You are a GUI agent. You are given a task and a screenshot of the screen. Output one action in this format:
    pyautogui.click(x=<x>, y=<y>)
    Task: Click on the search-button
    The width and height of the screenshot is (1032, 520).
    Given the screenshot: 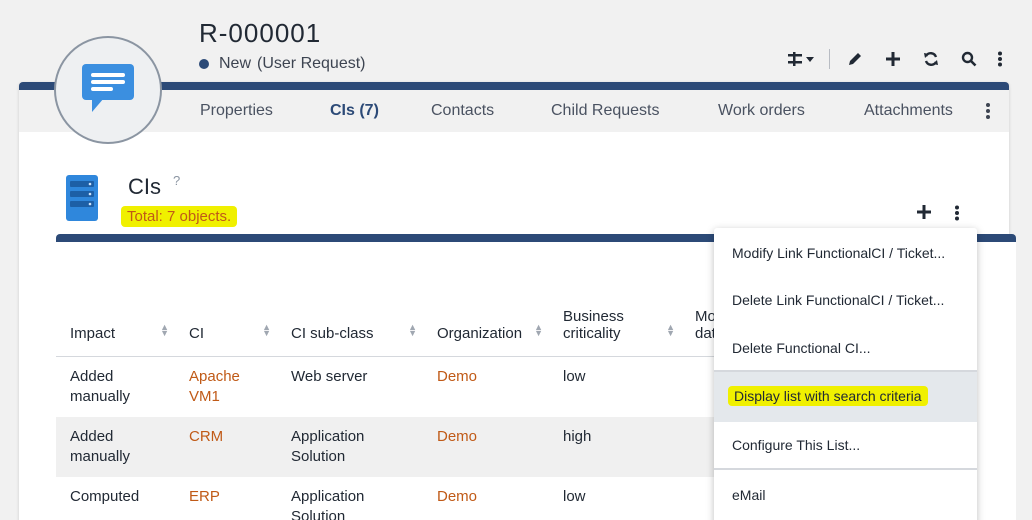 What is the action you would take?
    pyautogui.click(x=969, y=59)
    